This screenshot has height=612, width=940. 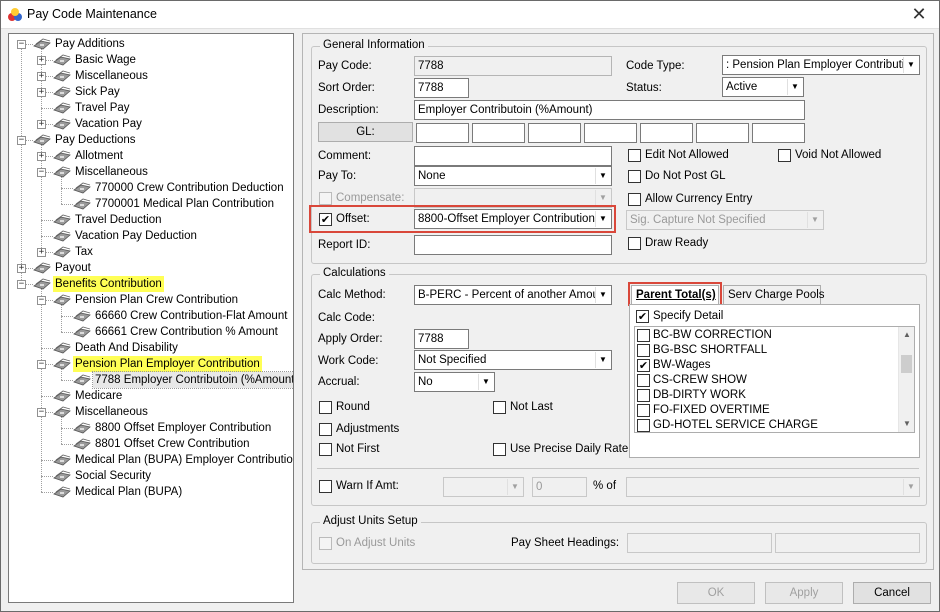 What do you see at coordinates (174, 204) in the screenshot?
I see `tree-item: 7700001 Medical Plan Contribution` at bounding box center [174, 204].